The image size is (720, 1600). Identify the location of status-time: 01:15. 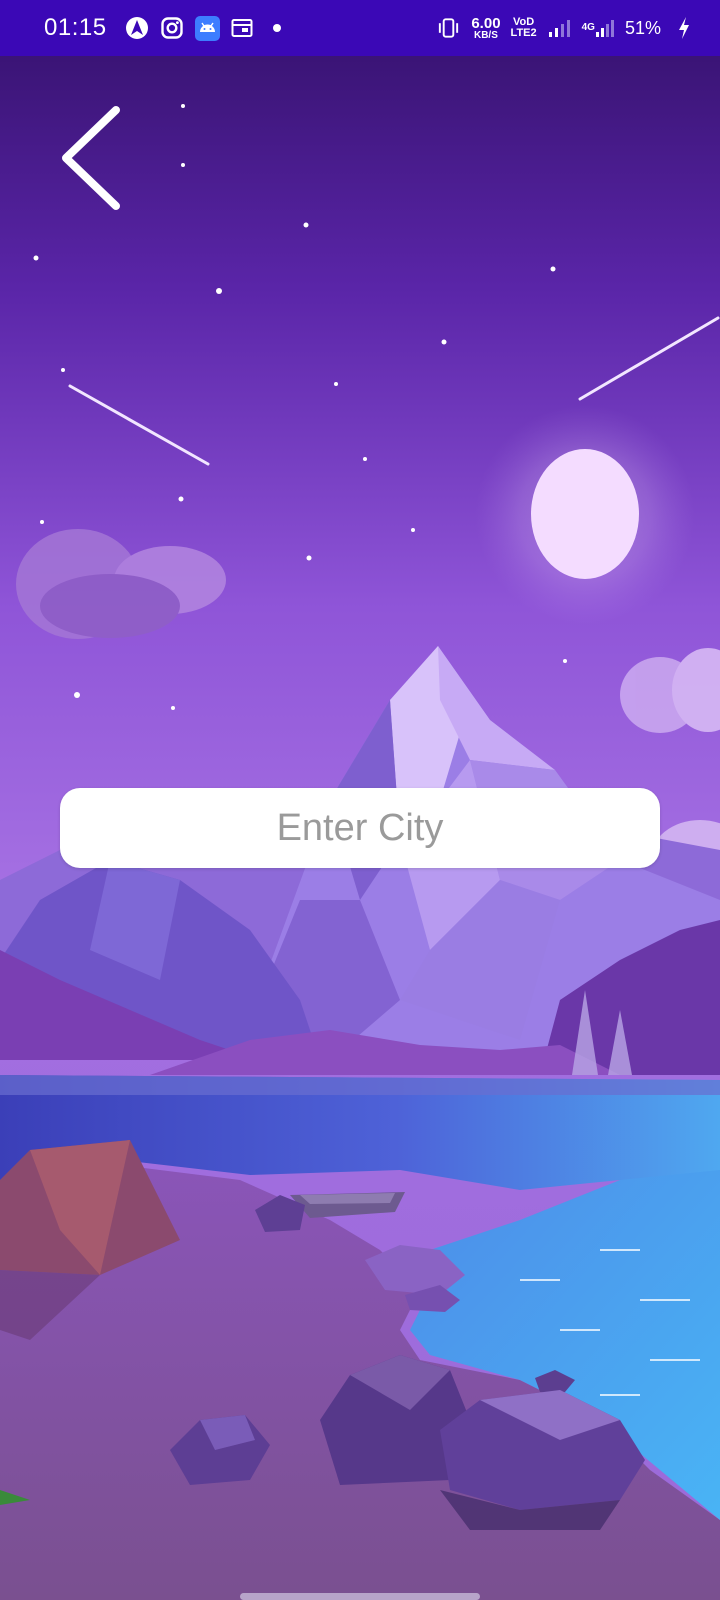
(75, 27).